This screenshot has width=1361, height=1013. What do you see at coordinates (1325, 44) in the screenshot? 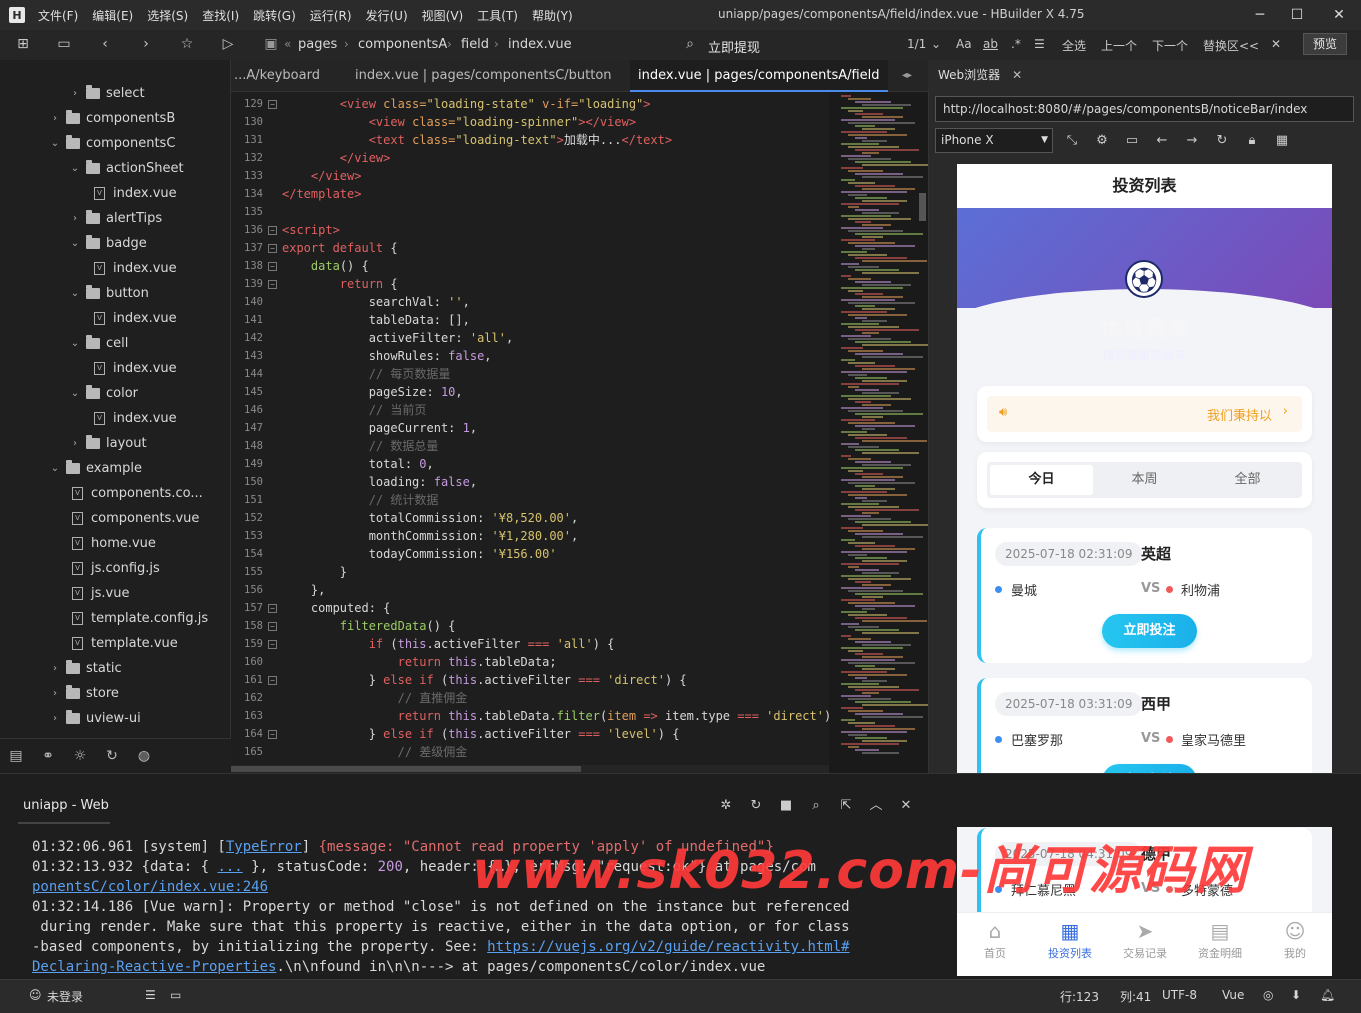
I see `preview-button: 预览` at bounding box center [1325, 44].